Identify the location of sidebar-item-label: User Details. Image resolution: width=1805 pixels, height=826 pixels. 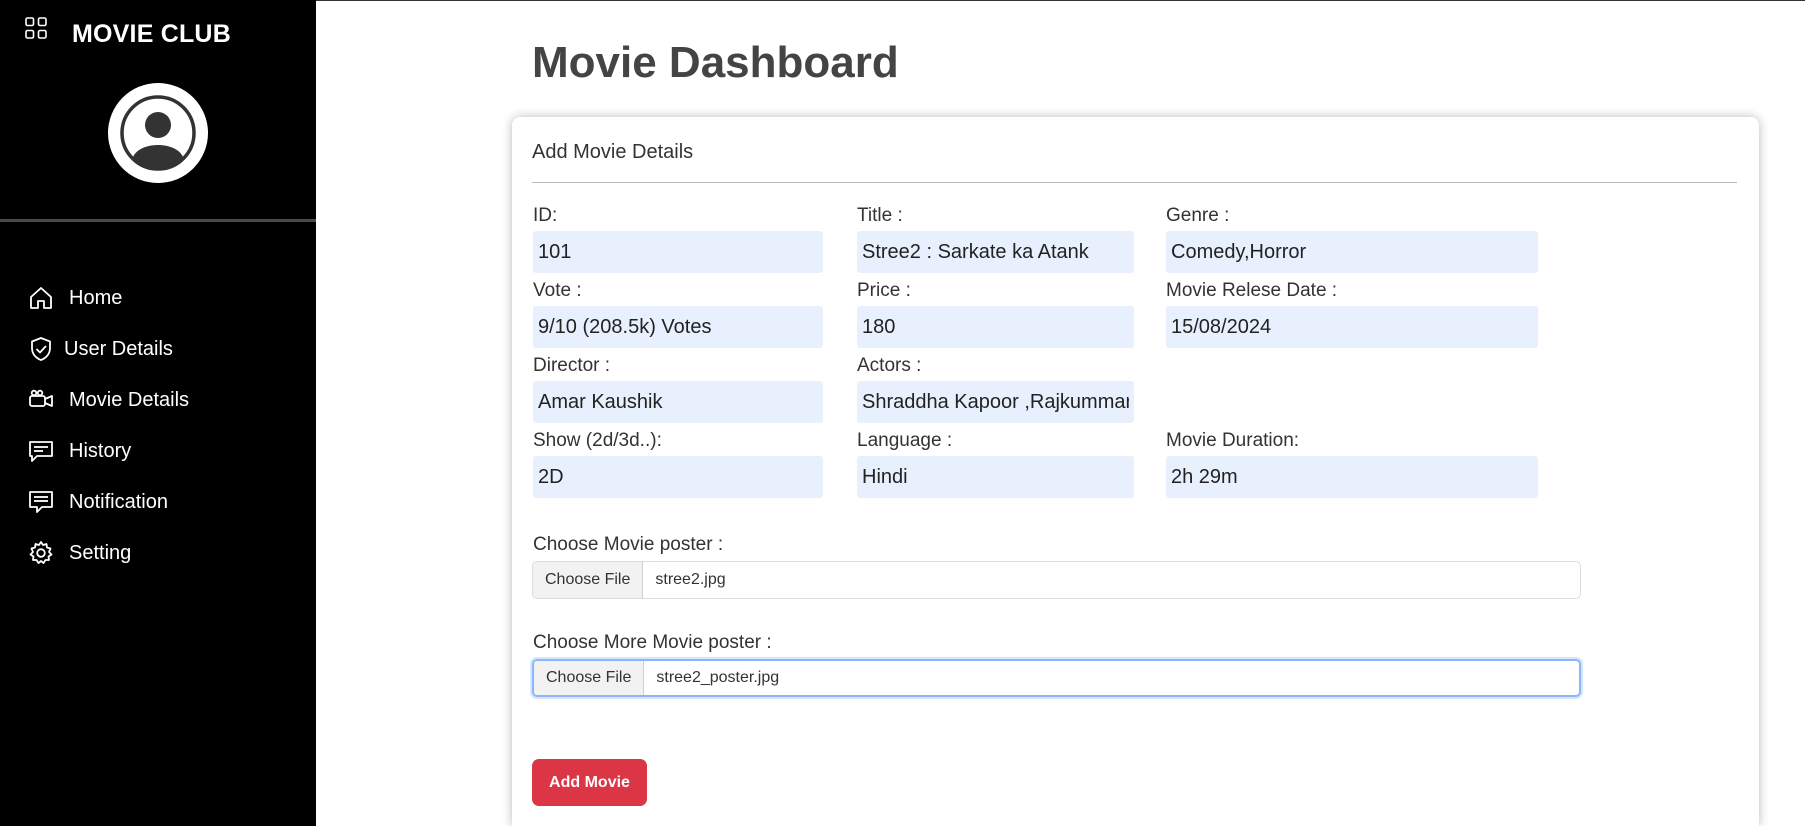
(118, 348).